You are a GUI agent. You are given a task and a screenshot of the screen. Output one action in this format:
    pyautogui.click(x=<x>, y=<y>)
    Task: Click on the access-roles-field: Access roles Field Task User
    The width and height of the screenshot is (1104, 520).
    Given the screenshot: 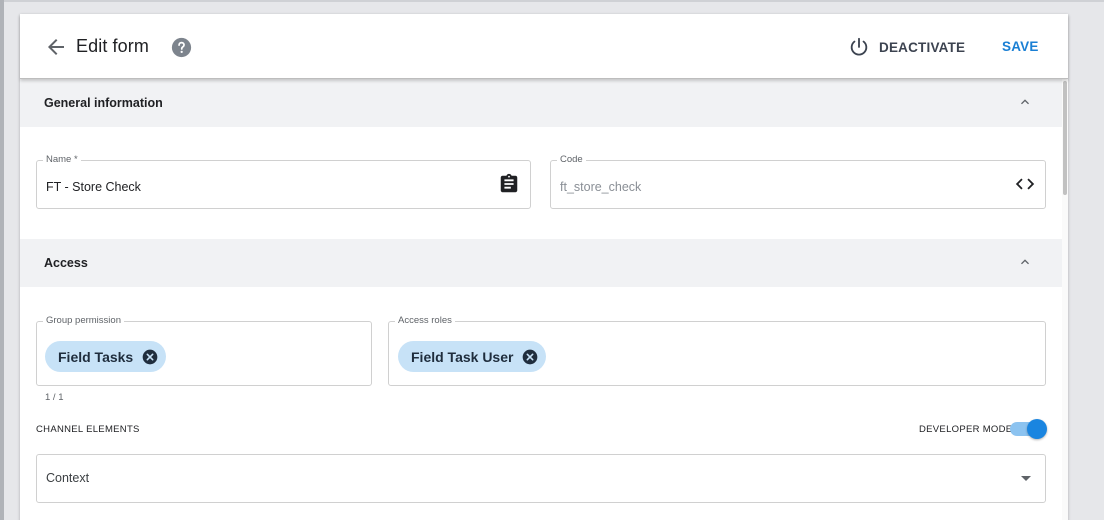 What is the action you would take?
    pyautogui.click(x=717, y=350)
    